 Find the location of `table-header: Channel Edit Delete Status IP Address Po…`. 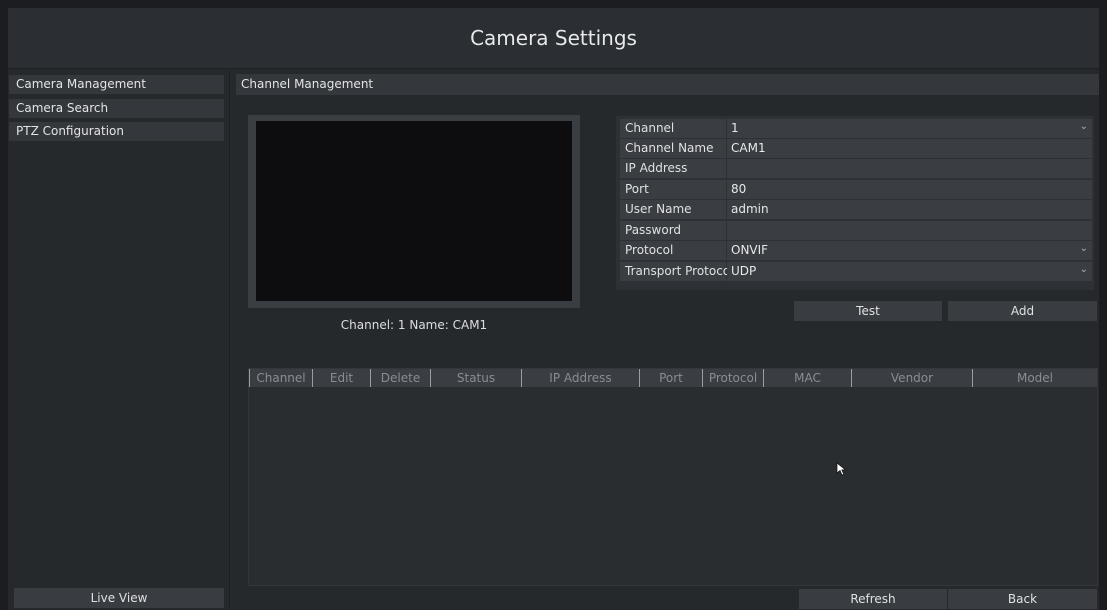

table-header: Channel Edit Delete Status IP Address Po… is located at coordinates (673, 378).